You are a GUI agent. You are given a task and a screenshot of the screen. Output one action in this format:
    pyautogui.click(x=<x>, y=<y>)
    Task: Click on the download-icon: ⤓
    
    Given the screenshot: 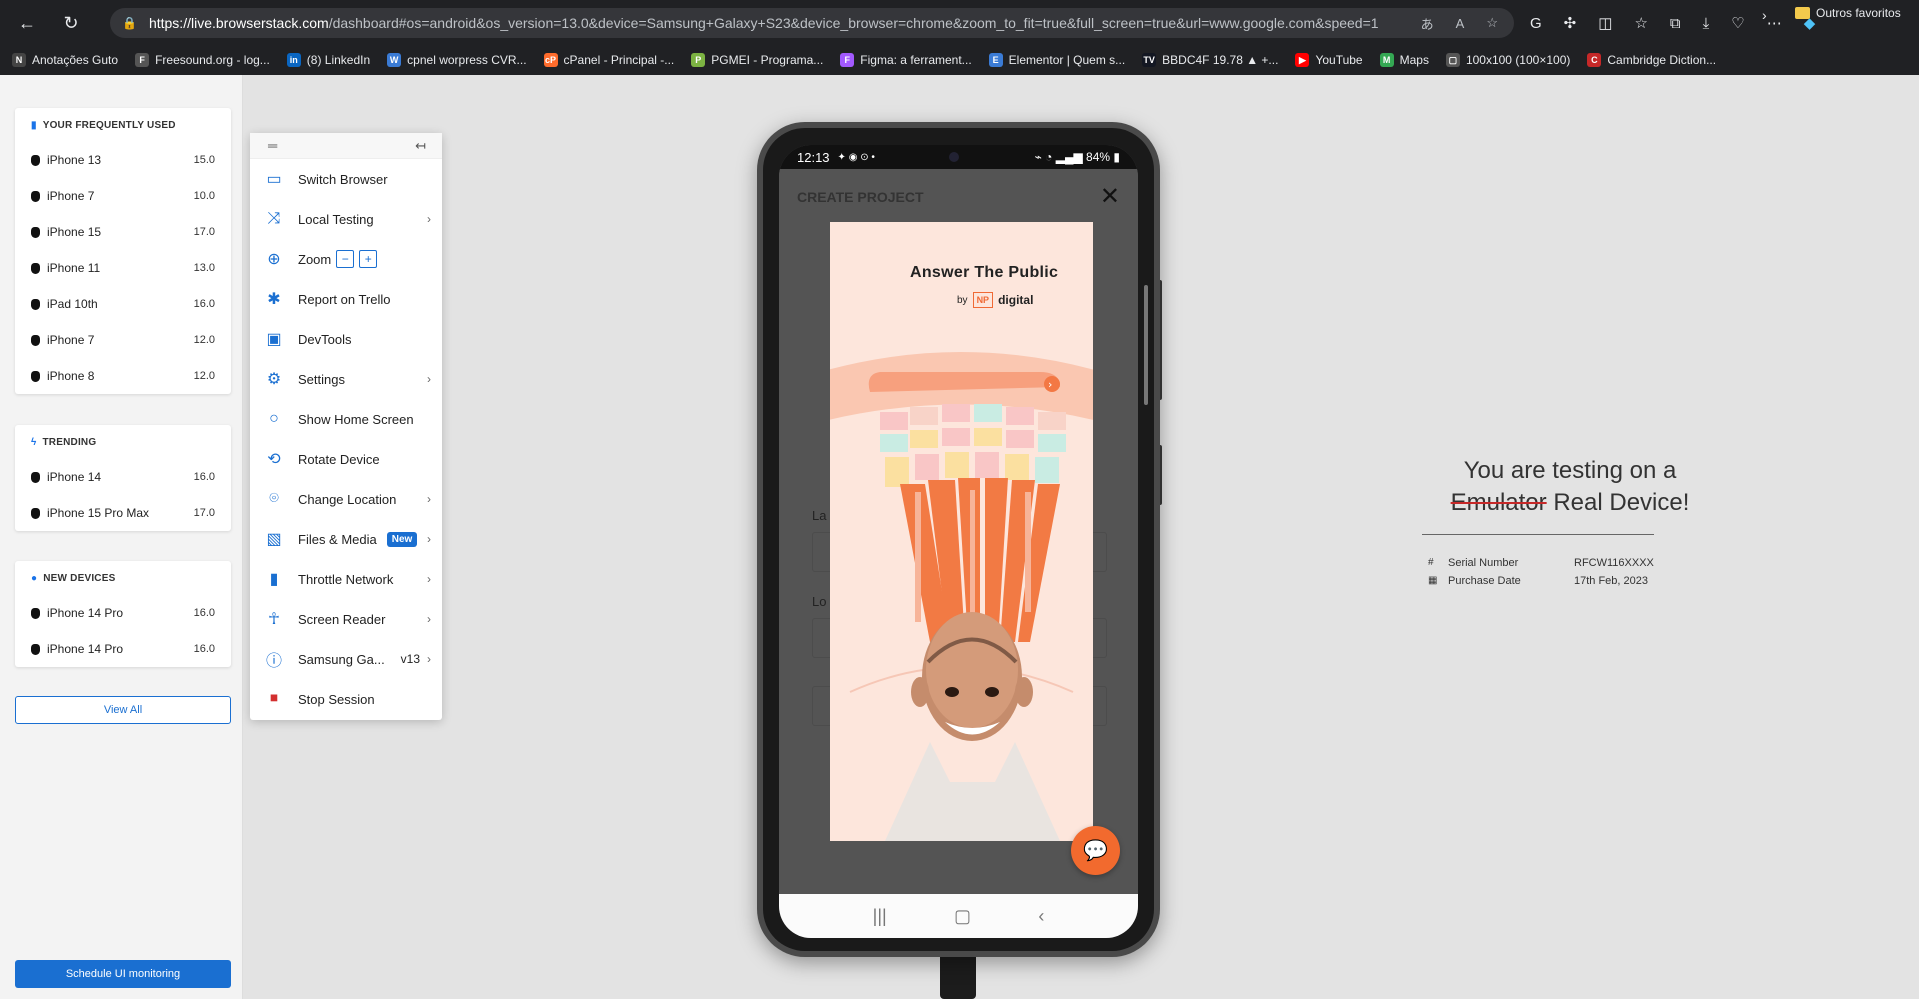 What is the action you would take?
    pyautogui.click(x=1706, y=23)
    